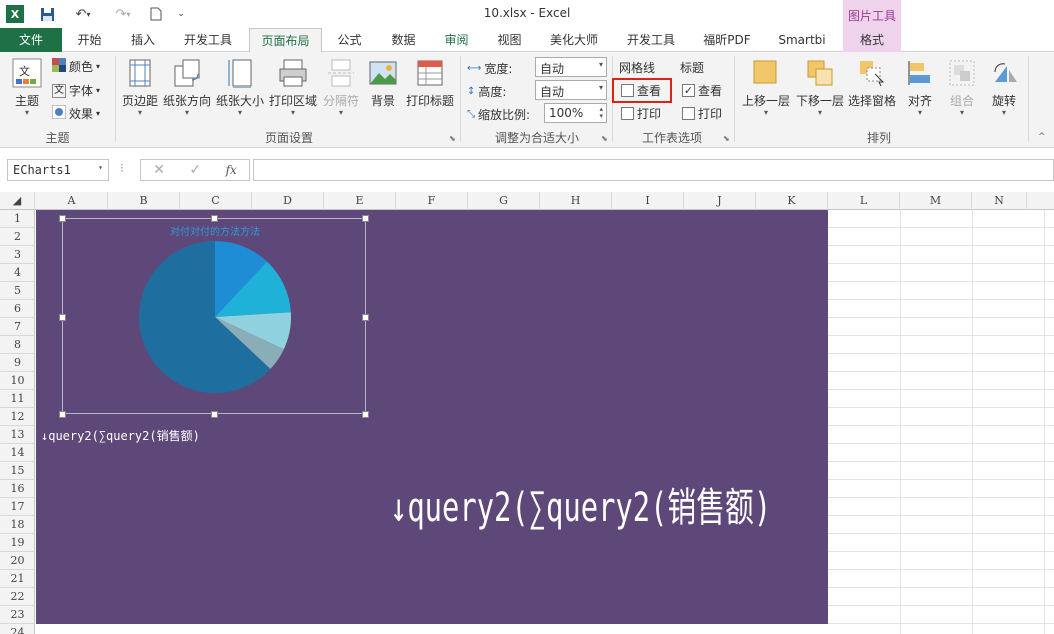 The height and width of the screenshot is (634, 1054). What do you see at coordinates (941, 443) in the screenshot?
I see `gridline-horizontal` at bounding box center [941, 443].